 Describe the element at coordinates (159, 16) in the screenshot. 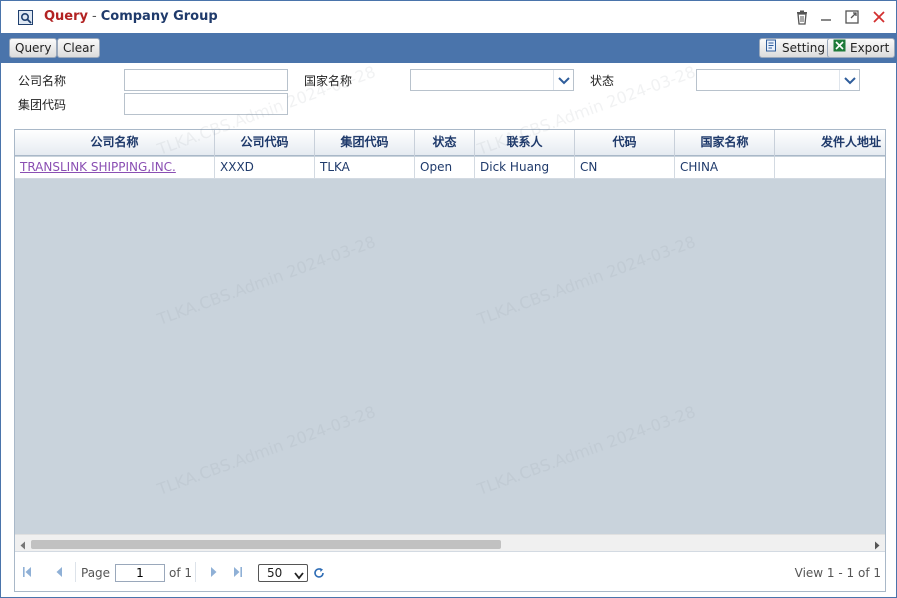

I see `window-title-sub: Company Group` at that location.